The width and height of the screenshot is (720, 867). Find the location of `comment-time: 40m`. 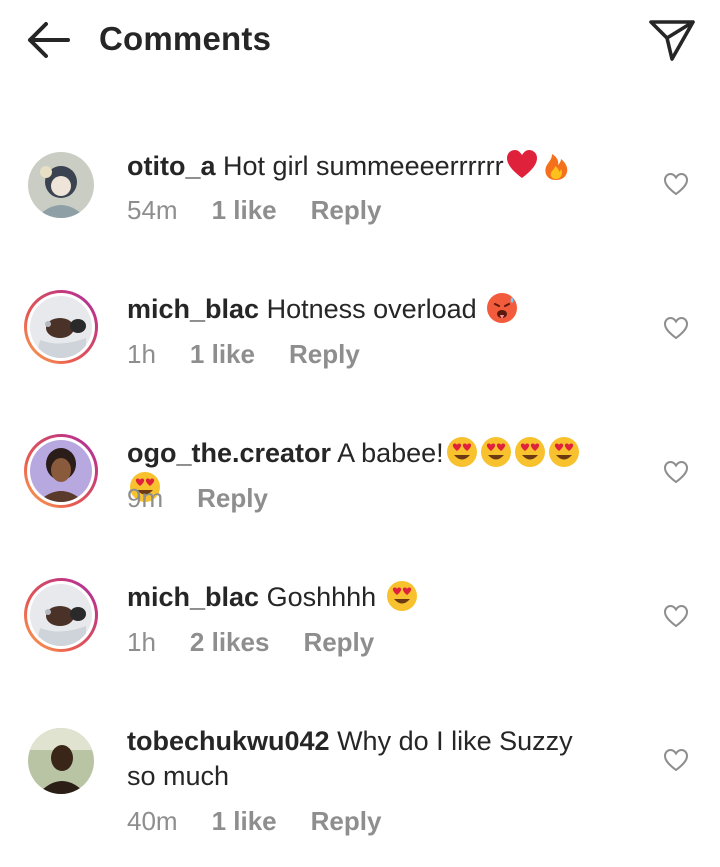

comment-time: 40m is located at coordinates (152, 821).